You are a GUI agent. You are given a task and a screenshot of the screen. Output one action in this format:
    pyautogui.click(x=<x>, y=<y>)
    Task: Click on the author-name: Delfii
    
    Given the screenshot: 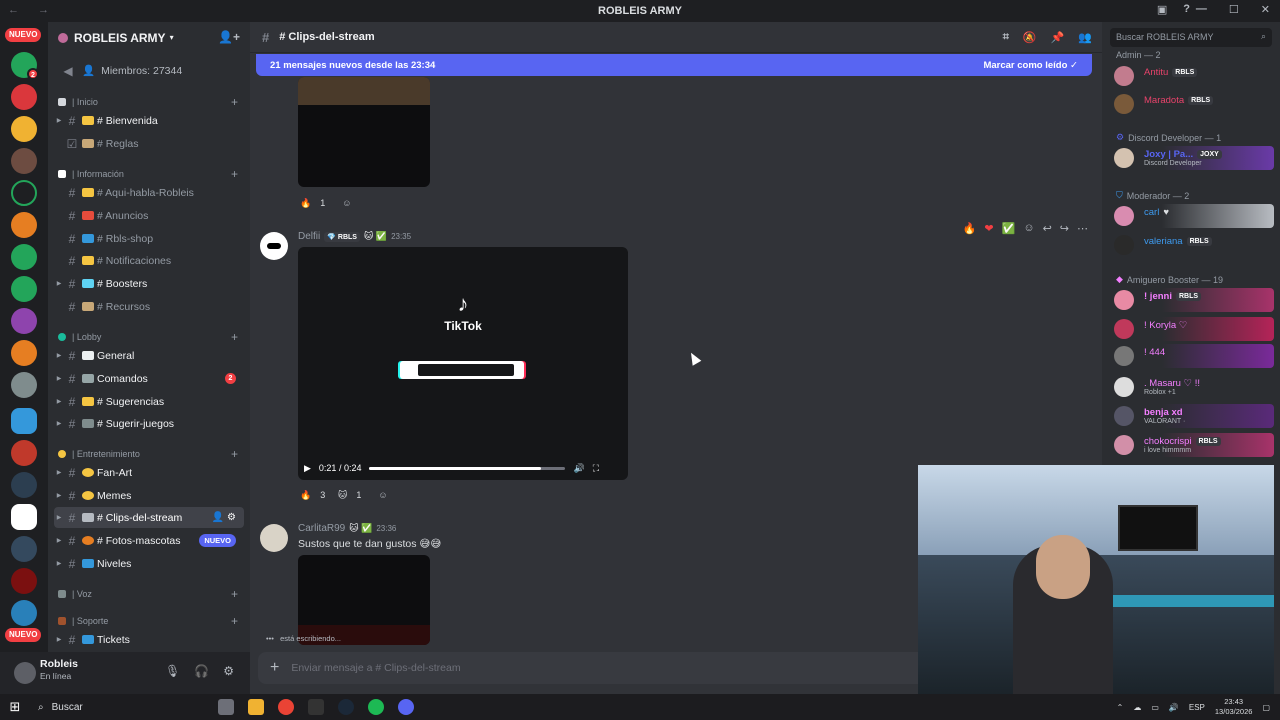 What is the action you would take?
    pyautogui.click(x=309, y=236)
    